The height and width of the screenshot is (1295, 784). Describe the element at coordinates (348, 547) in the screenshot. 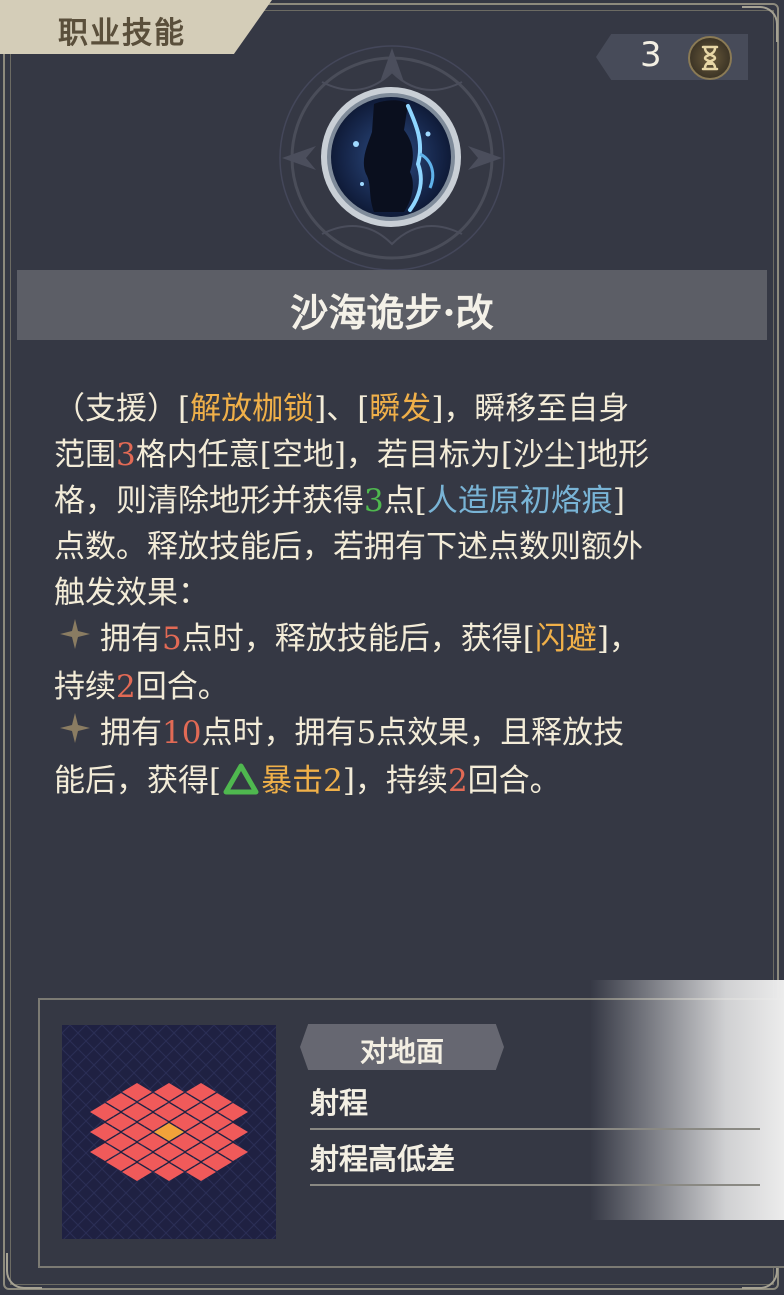

I see `description-line: 点数。释放技能后，若拥有下述点数则额外` at that location.